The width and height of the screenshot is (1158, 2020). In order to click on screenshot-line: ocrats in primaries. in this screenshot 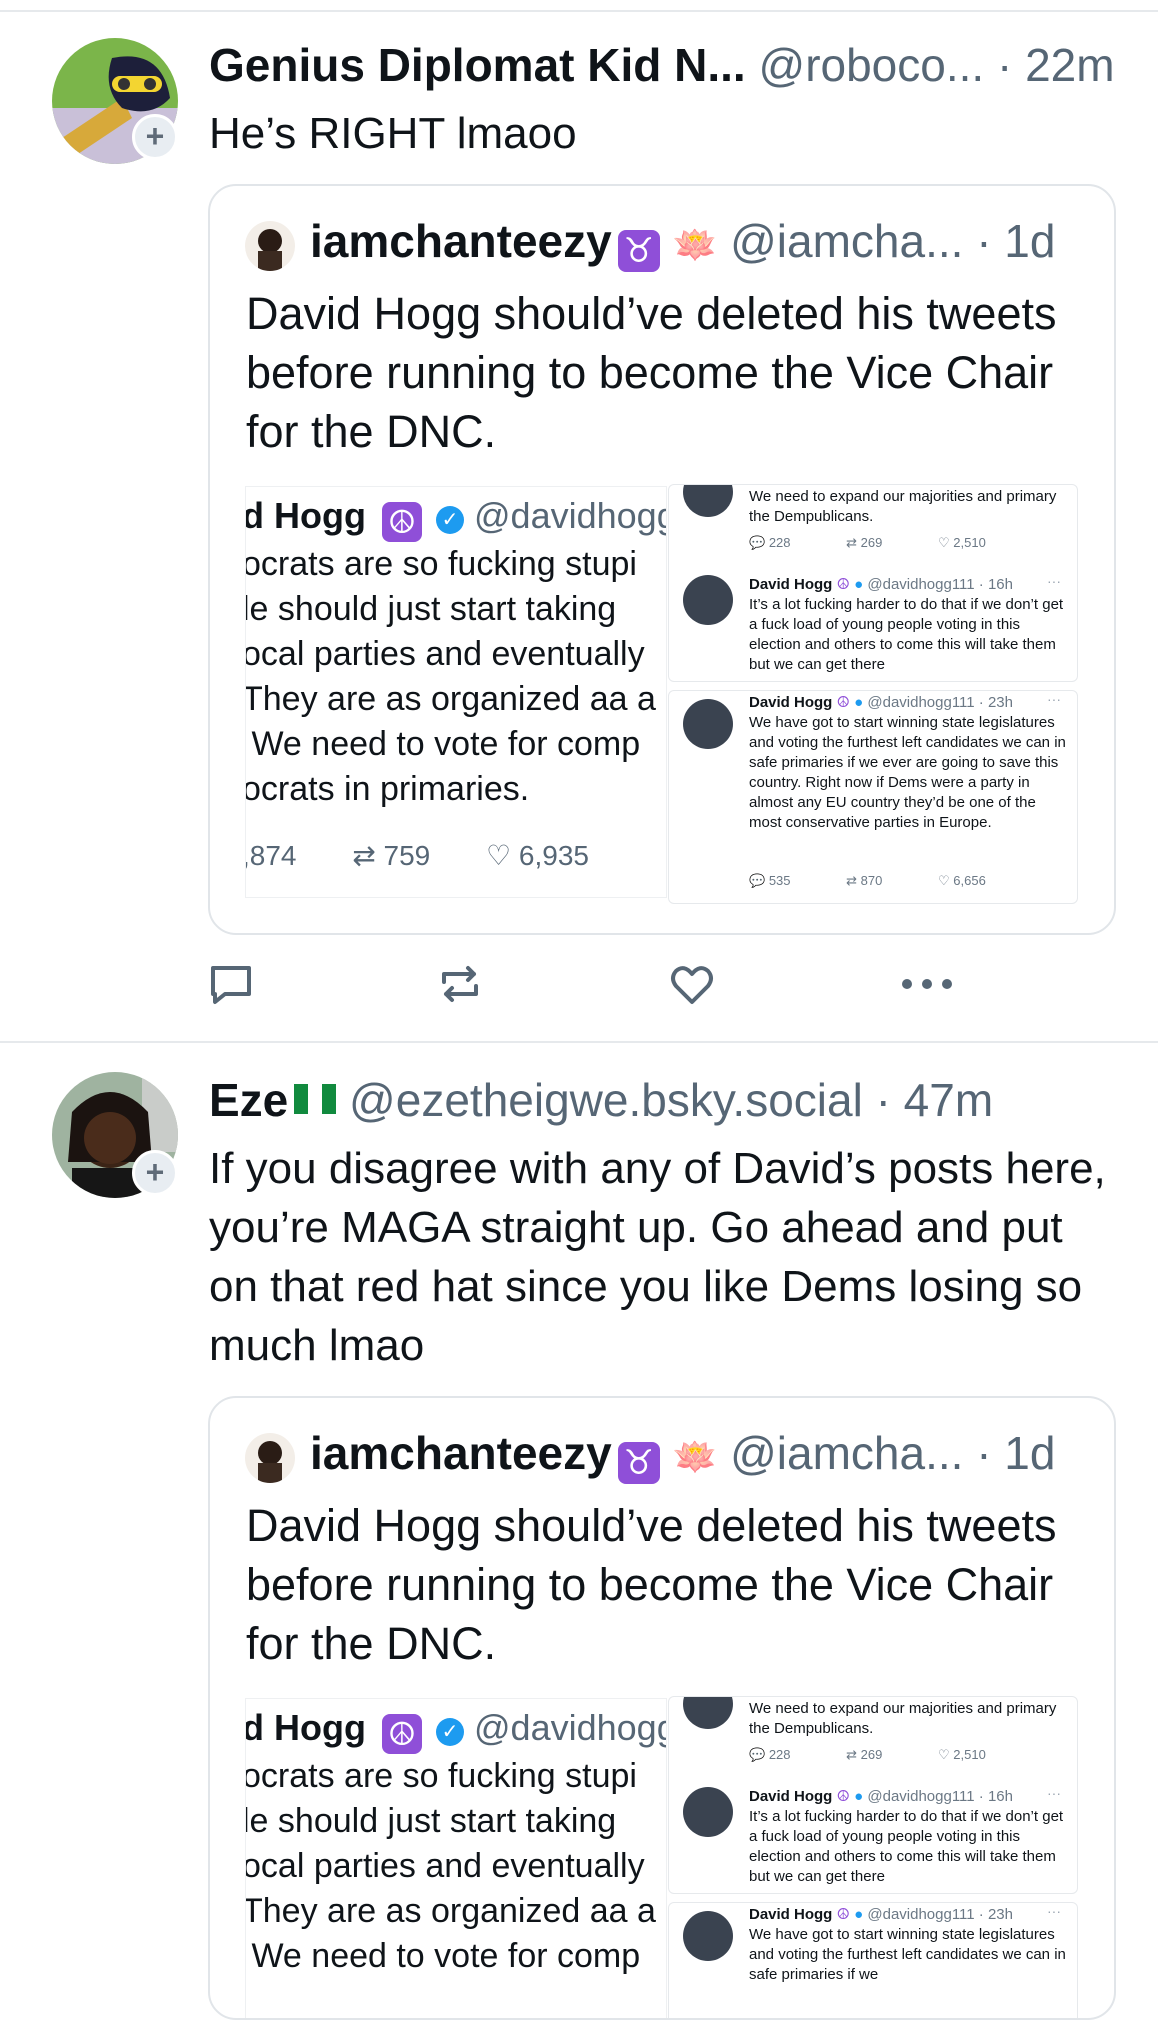, I will do `click(387, 789)`.